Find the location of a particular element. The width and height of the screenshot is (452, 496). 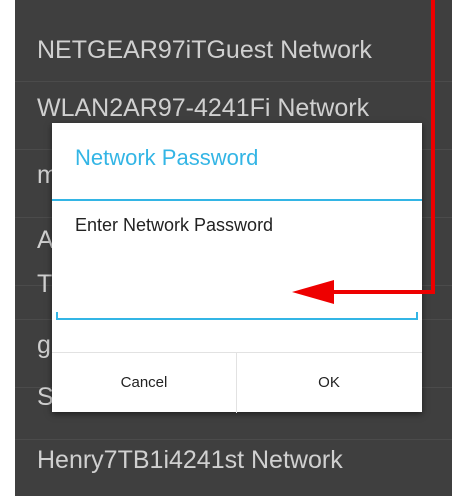

cancel-button: Cancel is located at coordinates (144, 383).